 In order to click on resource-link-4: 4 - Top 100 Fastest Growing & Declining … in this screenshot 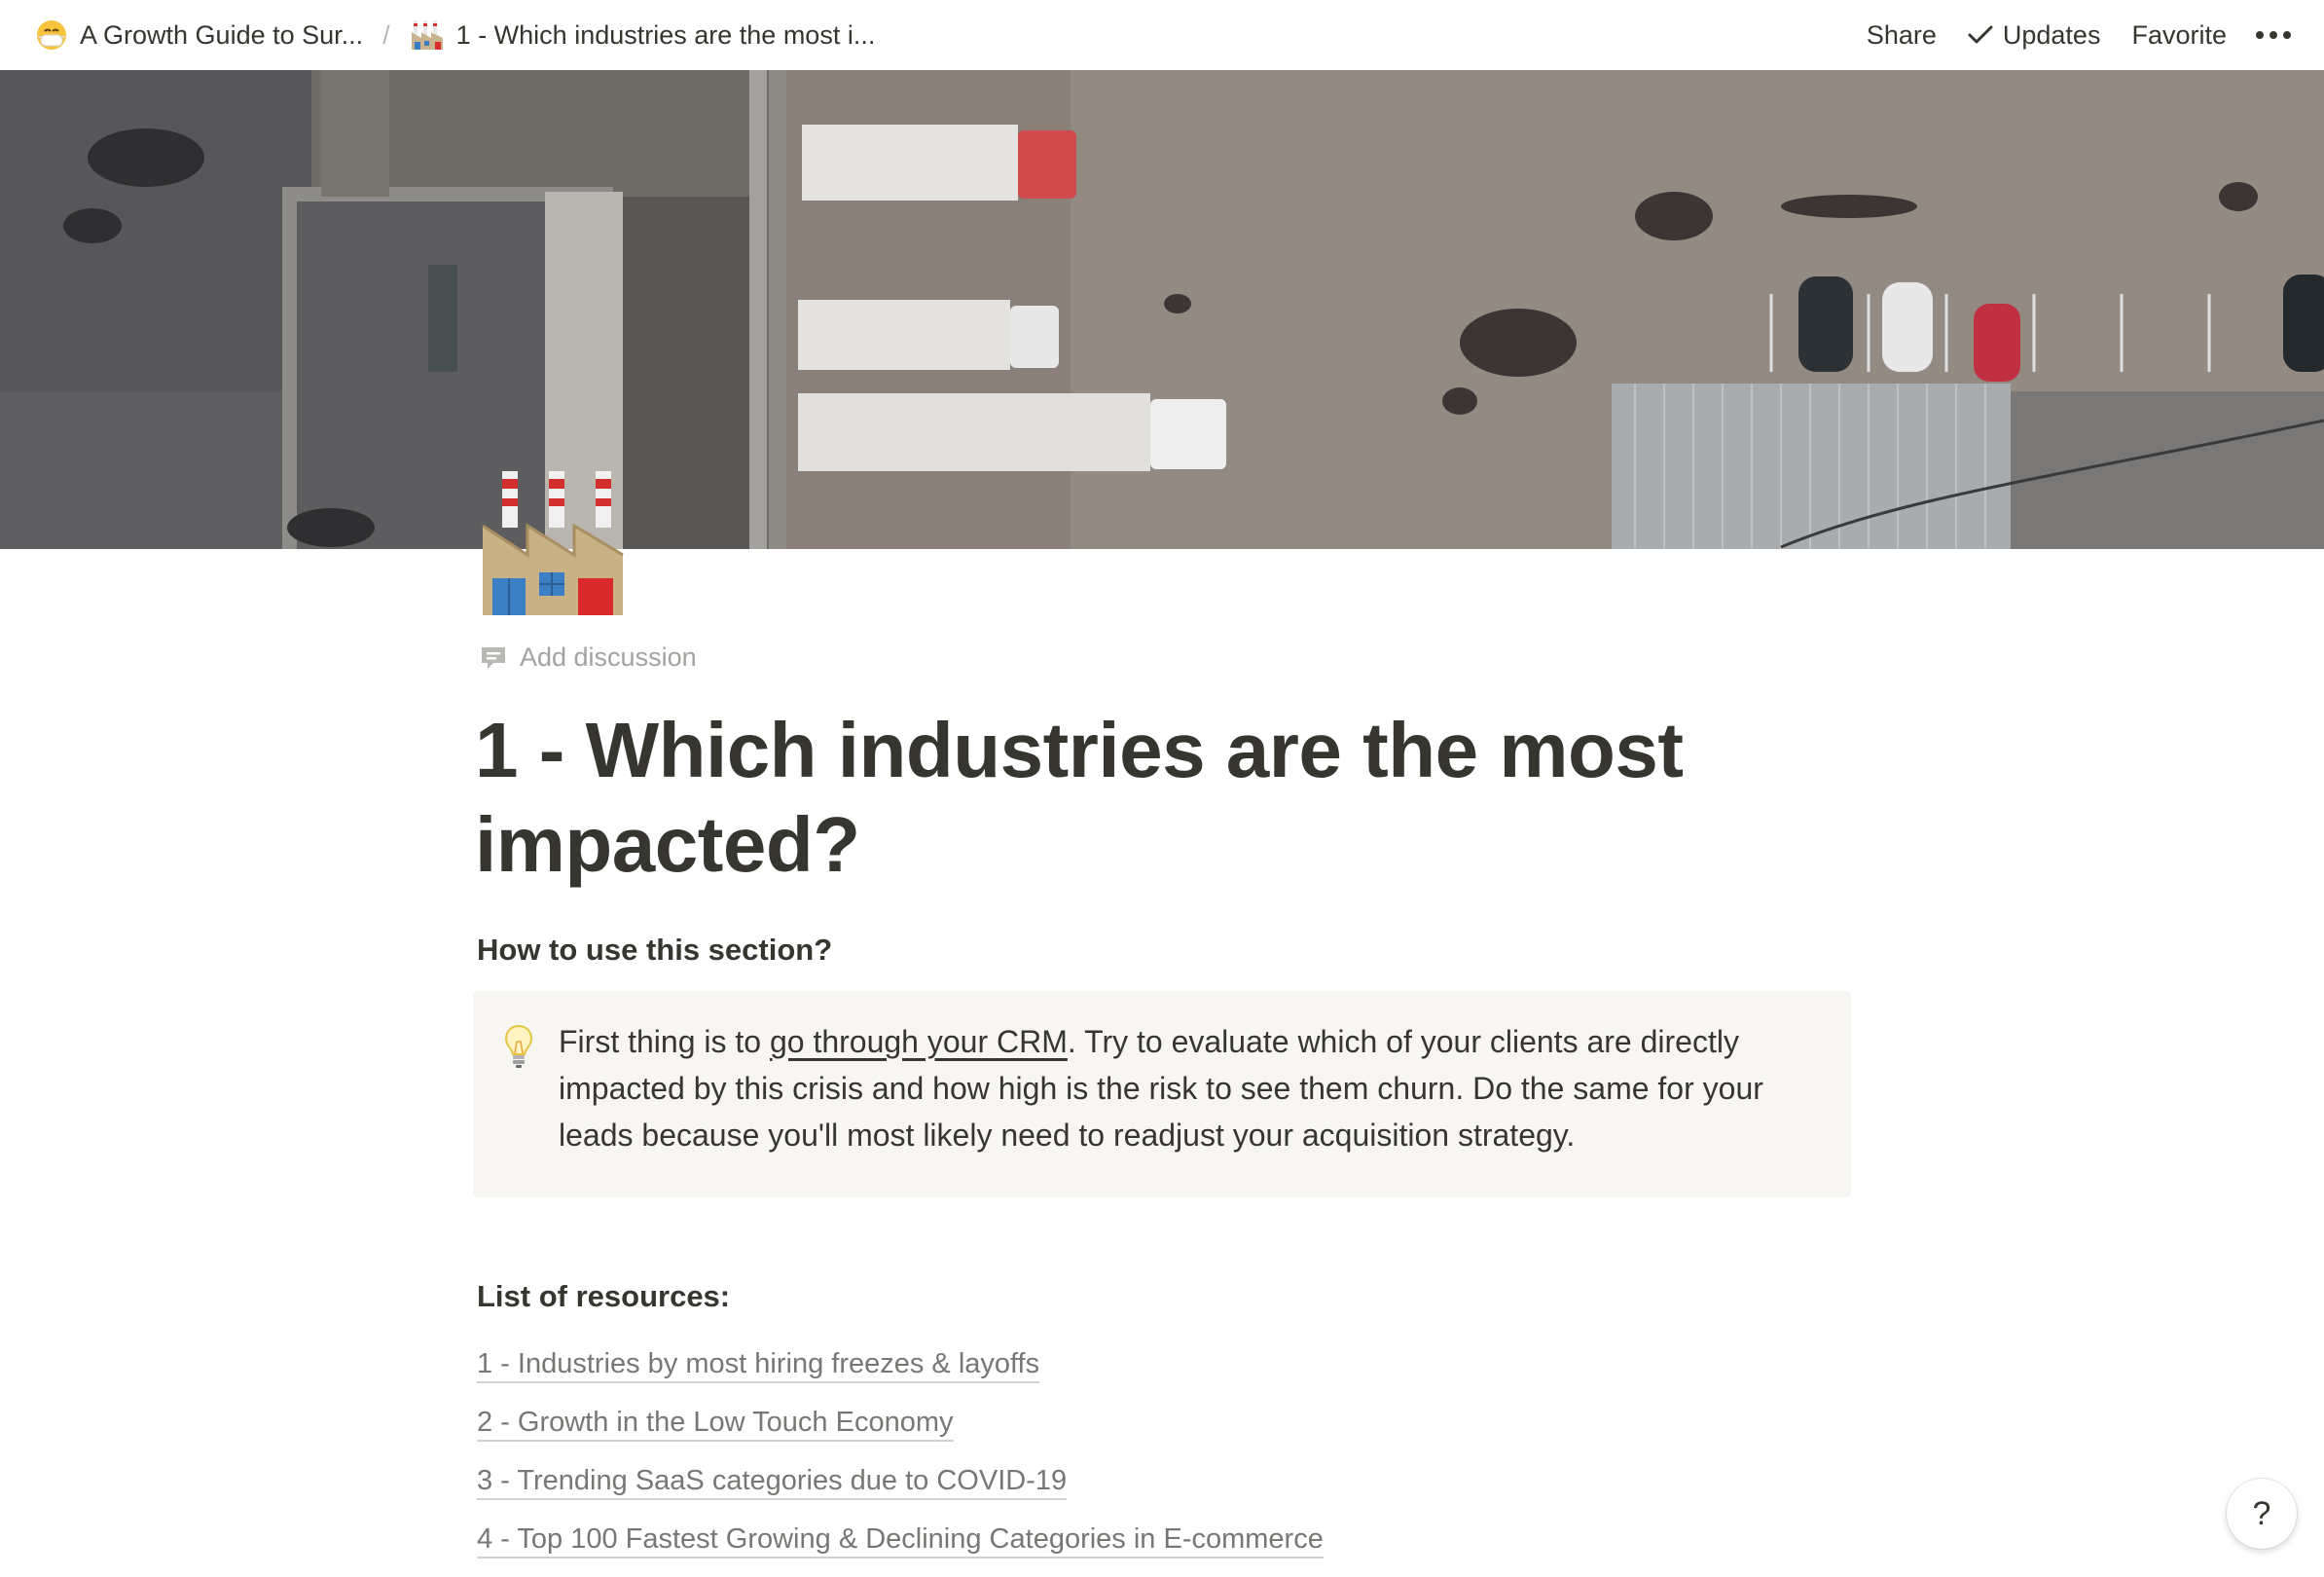, I will do `click(900, 1549)`.